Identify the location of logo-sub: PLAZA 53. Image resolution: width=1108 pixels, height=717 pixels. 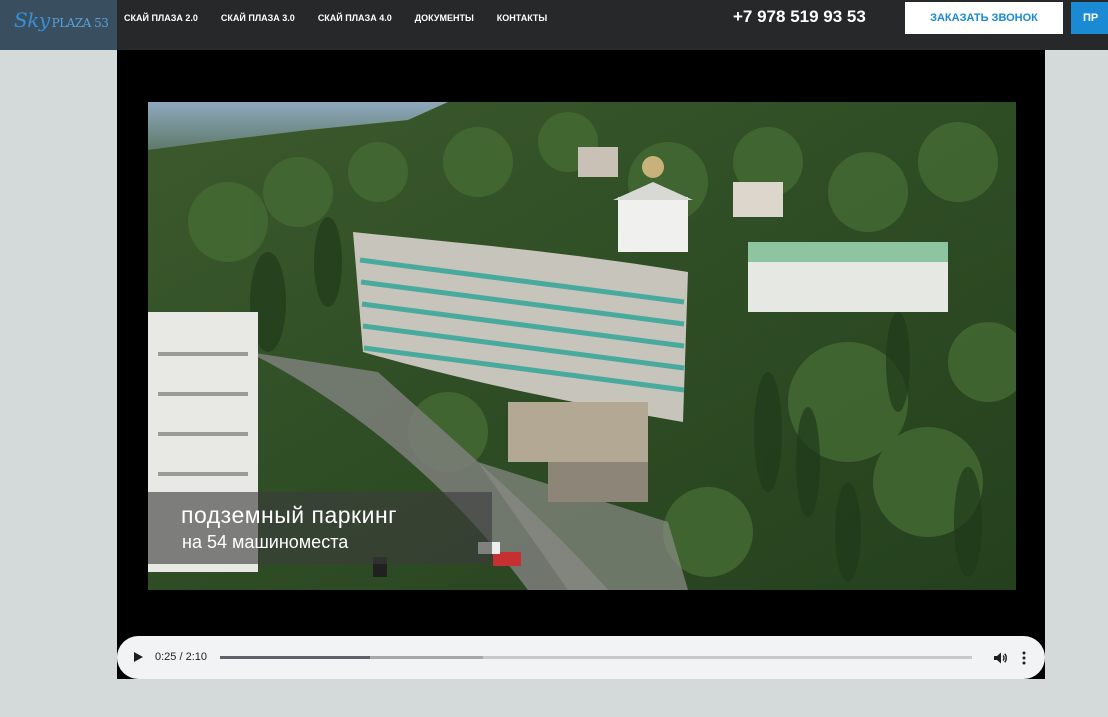
(80, 23).